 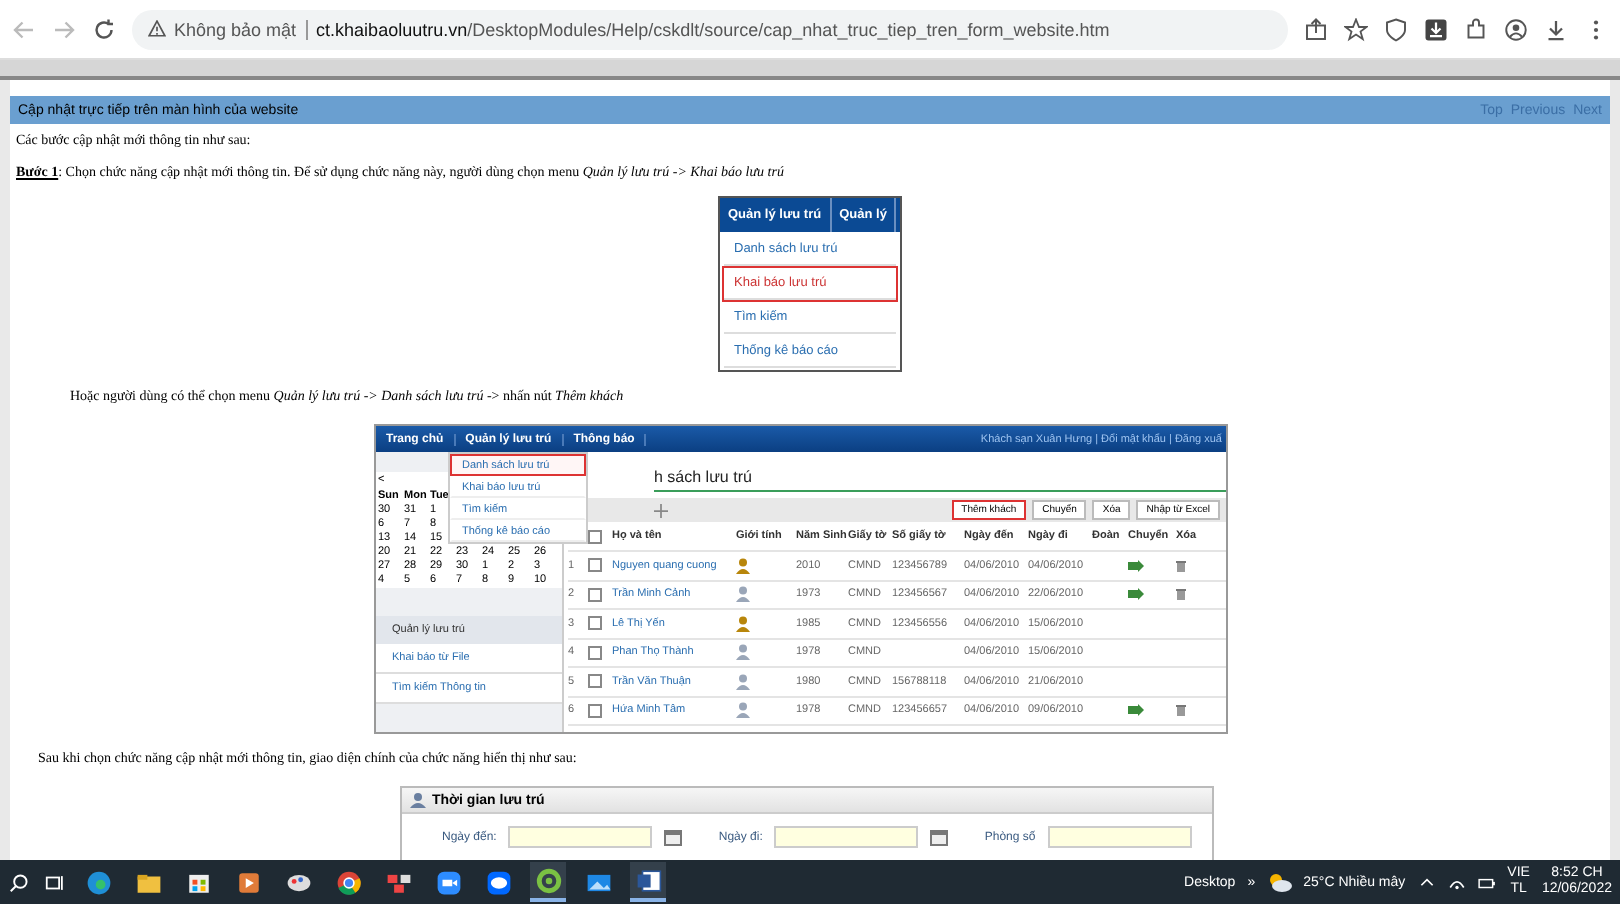 I want to click on address-bar: Không bảo mật ct.khaibaoluutru.vn/DesktopModules/Help/cskdlt/source/cap_nhat_truc_tiep_tren_form_website.htm, so click(x=710, y=29).